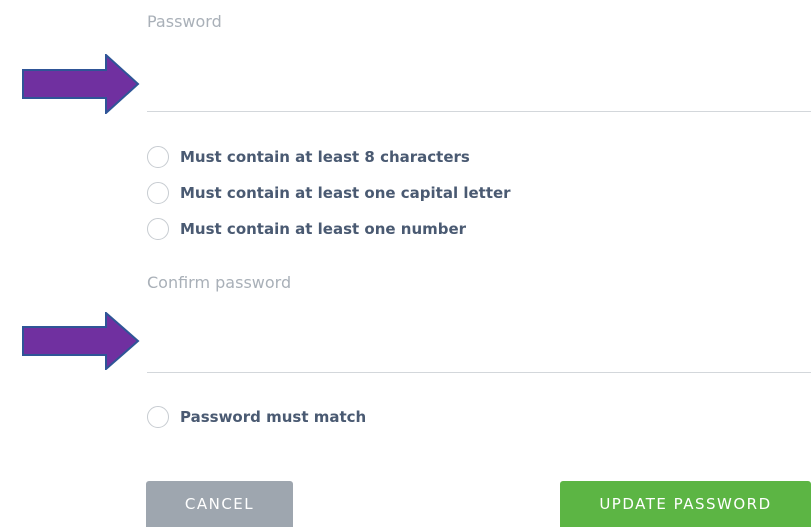 The width and height of the screenshot is (811, 527). I want to click on requirement-text: Must contain at least one capital letter, so click(345, 193).